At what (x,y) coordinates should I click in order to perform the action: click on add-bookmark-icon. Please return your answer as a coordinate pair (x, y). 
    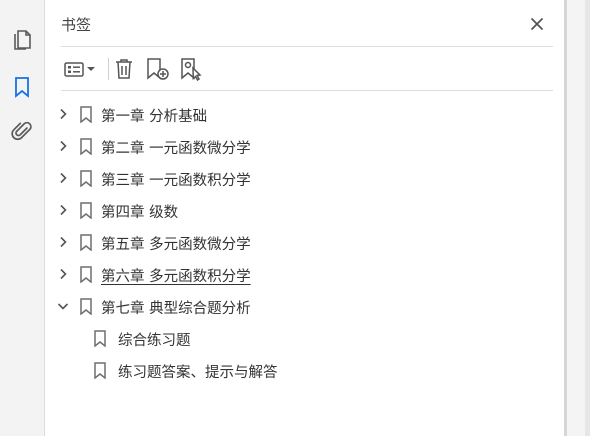
    Looking at the image, I should click on (158, 69).